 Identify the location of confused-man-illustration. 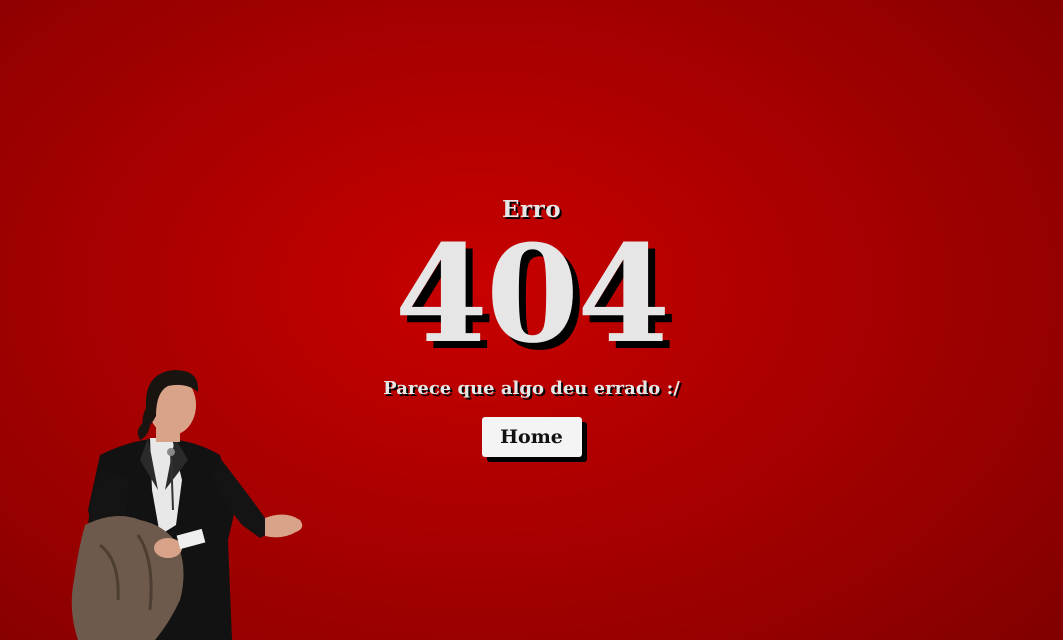
(187, 505).